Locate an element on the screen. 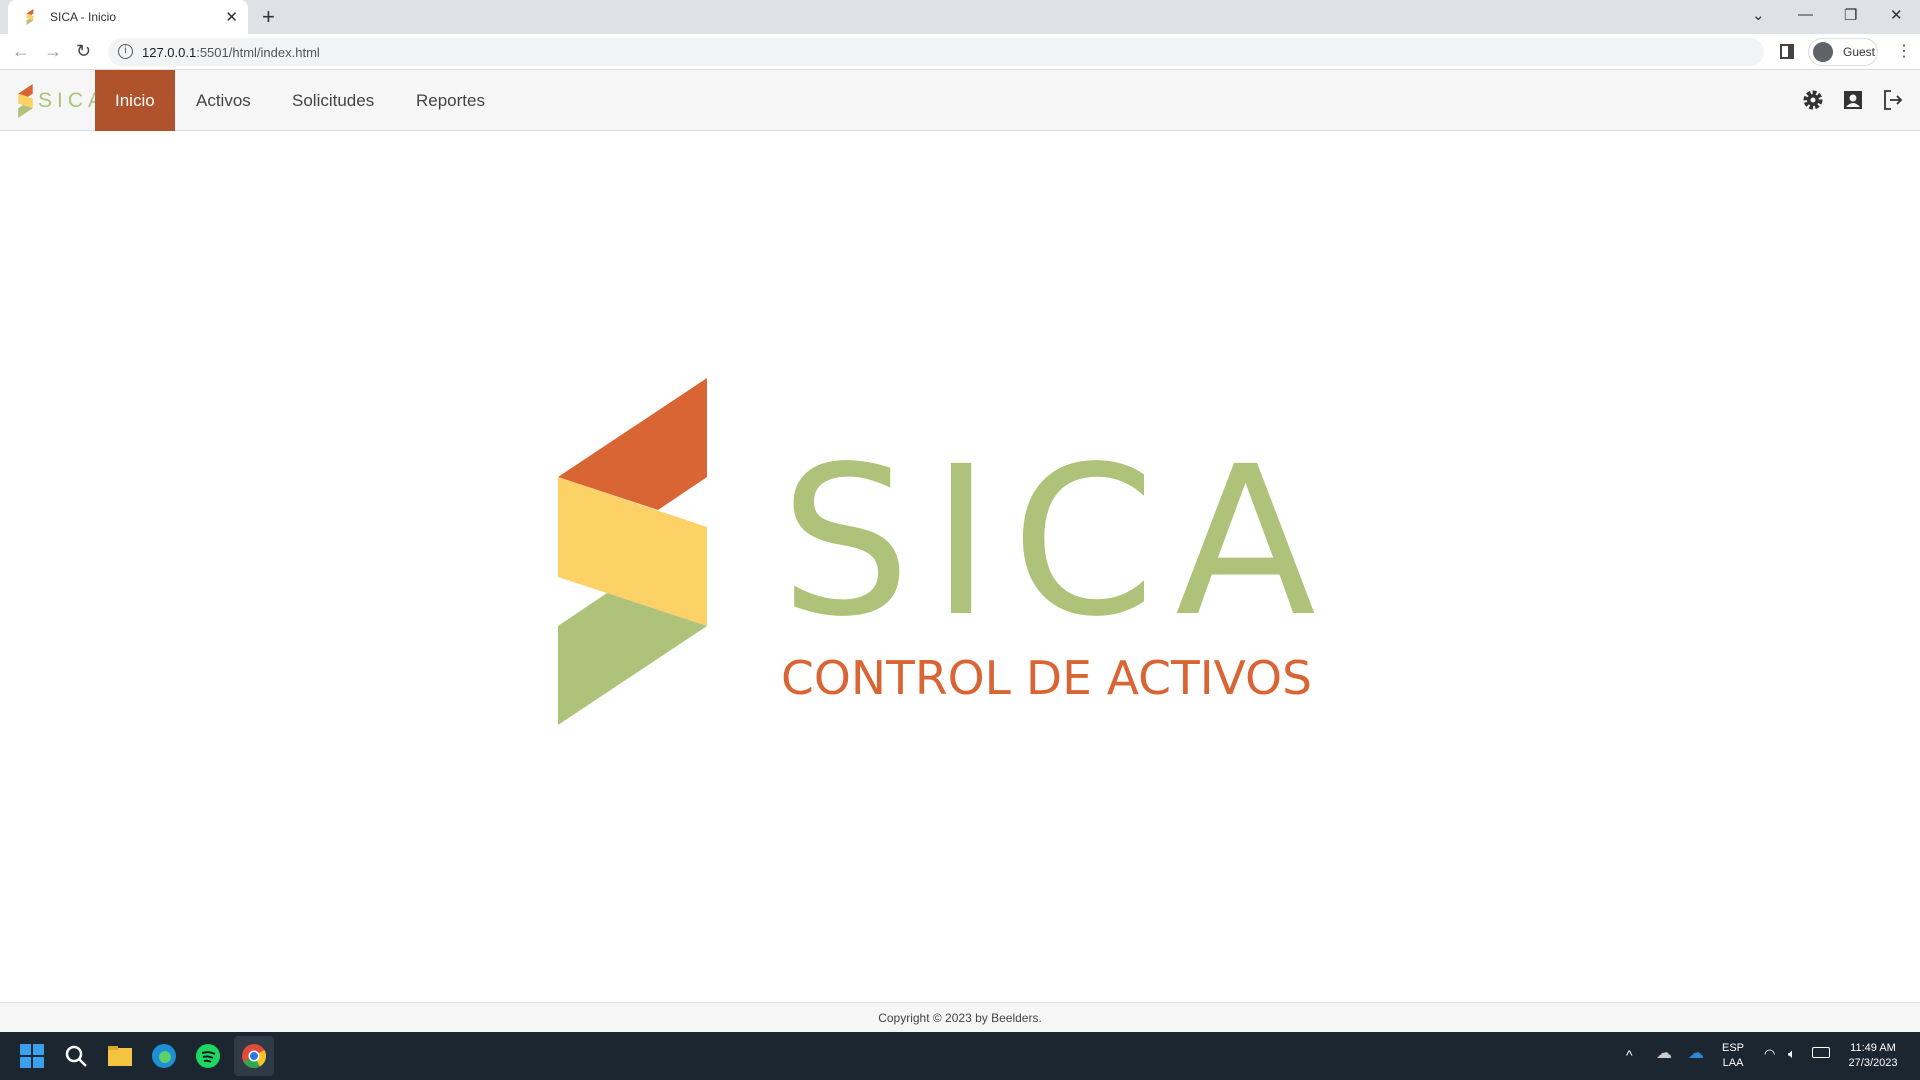  hero-logo: SICA CONTROL DE ACTIVOS is located at coordinates (937, 551).